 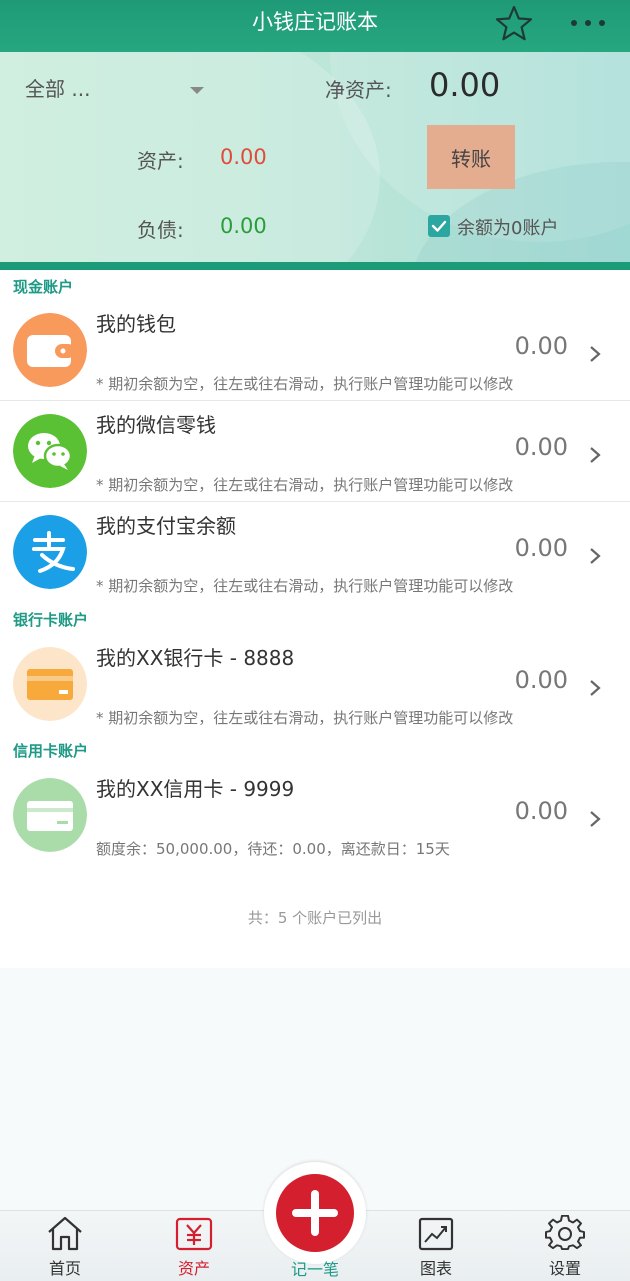 What do you see at coordinates (50, 350) in the screenshot?
I see `wallet-icon` at bounding box center [50, 350].